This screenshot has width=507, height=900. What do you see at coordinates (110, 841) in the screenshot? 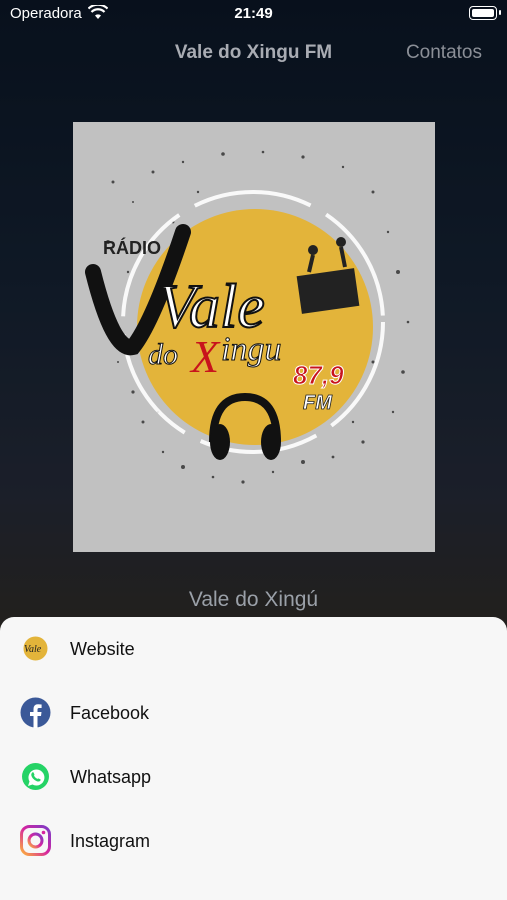
I see `instagram-label: Instagram` at bounding box center [110, 841].